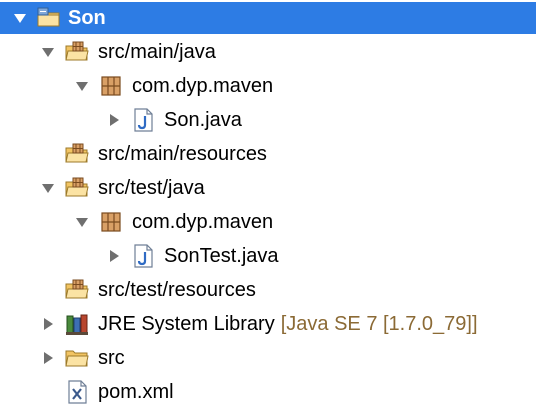 The height and width of the screenshot is (409, 536). Describe the element at coordinates (111, 357) in the screenshot. I see `tree-row-label: src` at that location.